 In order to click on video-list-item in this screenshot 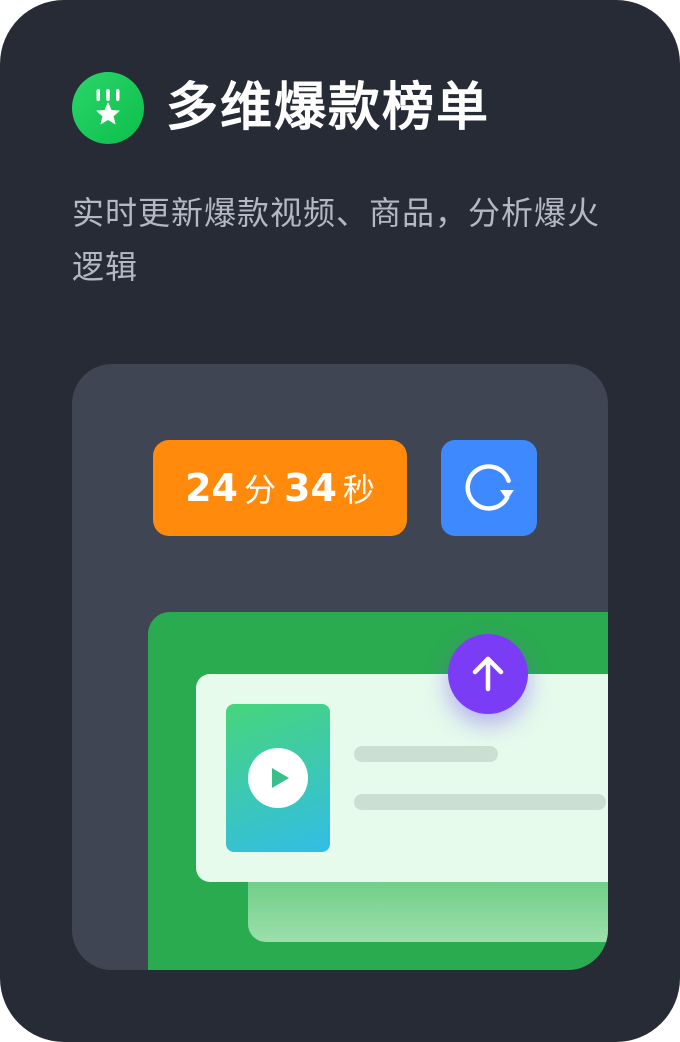, I will do `click(402, 778)`.